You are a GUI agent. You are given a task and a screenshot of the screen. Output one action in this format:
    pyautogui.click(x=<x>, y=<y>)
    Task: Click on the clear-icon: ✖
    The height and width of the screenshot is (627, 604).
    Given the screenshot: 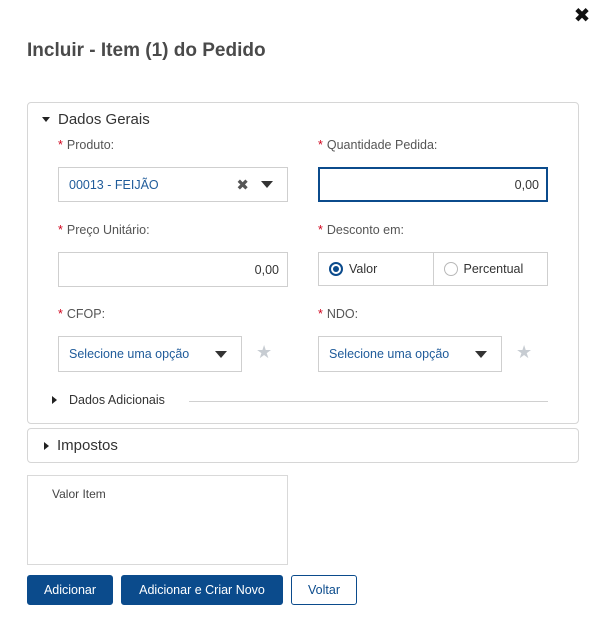 What is the action you would take?
    pyautogui.click(x=242, y=185)
    